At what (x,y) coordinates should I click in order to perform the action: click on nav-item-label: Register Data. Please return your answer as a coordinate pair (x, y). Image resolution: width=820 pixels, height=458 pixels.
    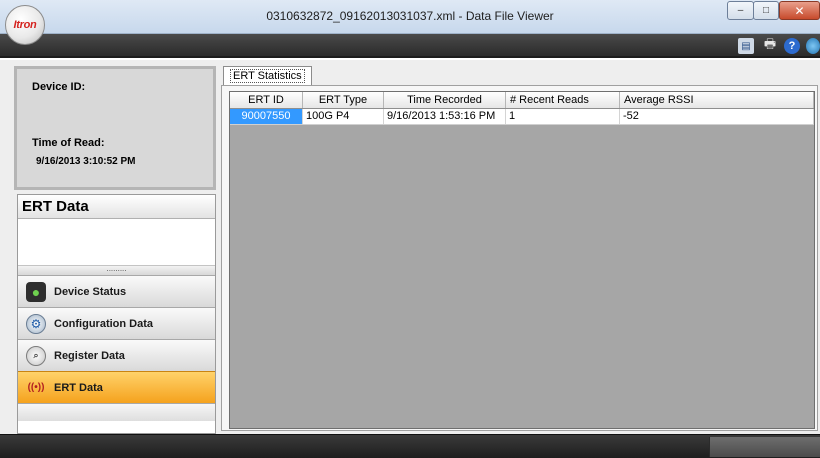
    Looking at the image, I should click on (89, 355).